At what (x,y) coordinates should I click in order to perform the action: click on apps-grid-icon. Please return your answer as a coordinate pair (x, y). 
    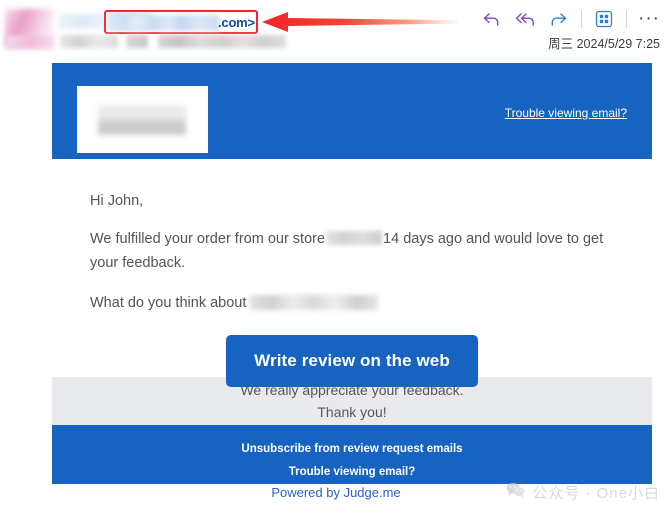
    Looking at the image, I should click on (604, 19).